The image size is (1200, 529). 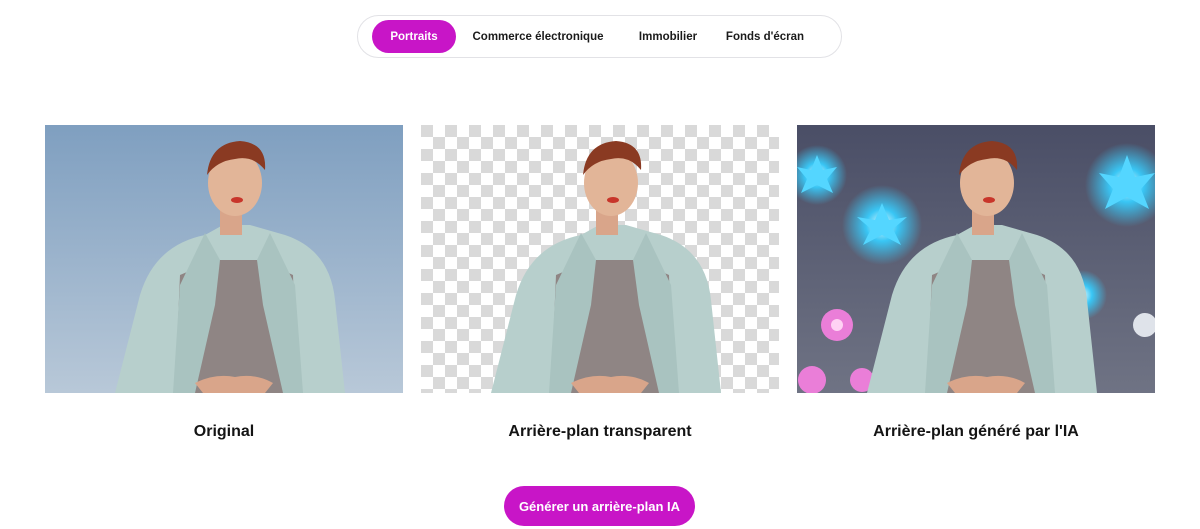 I want to click on tab-portraits: Portraits, so click(x=414, y=36).